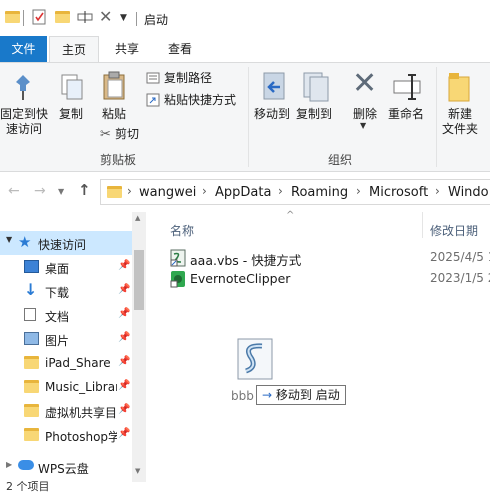 Image resolution: width=490 pixels, height=494 pixels. Describe the element at coordinates (178, 259) in the screenshot. I see `vbs-shortcut-icon` at that location.